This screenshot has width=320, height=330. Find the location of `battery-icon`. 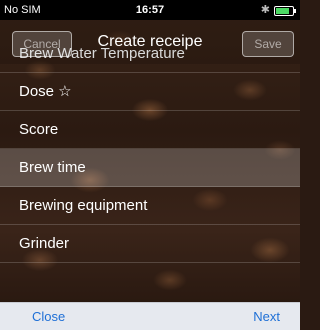

battery-icon is located at coordinates (285, 11).